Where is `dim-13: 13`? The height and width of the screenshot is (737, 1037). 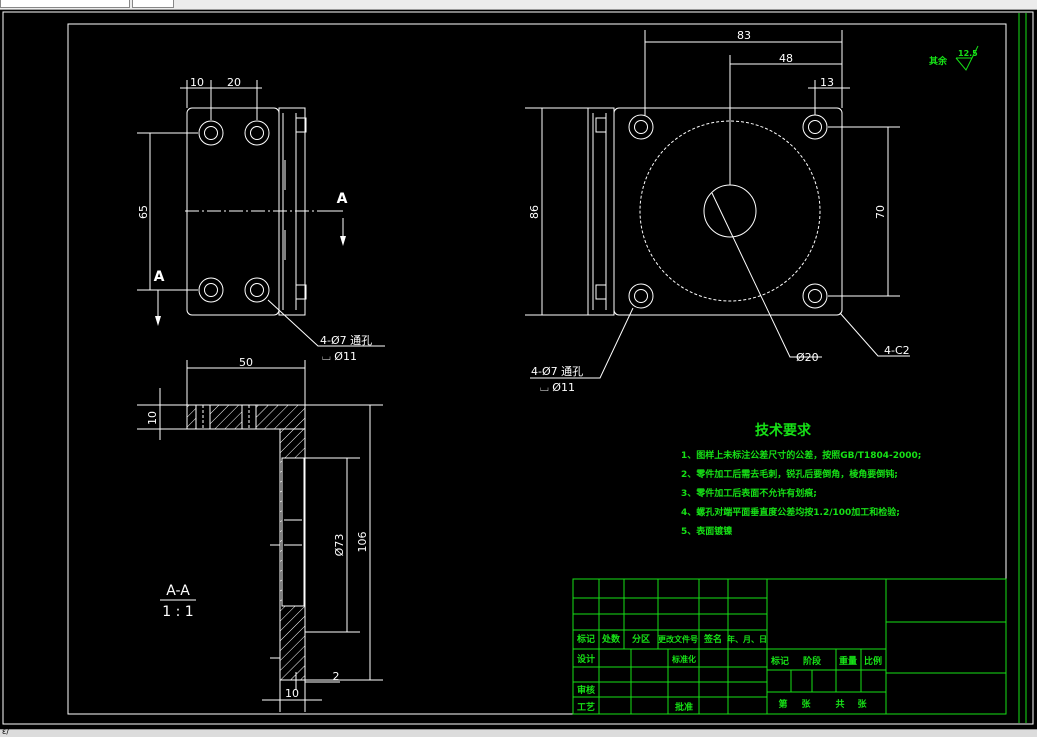 dim-13: 13 is located at coordinates (827, 82).